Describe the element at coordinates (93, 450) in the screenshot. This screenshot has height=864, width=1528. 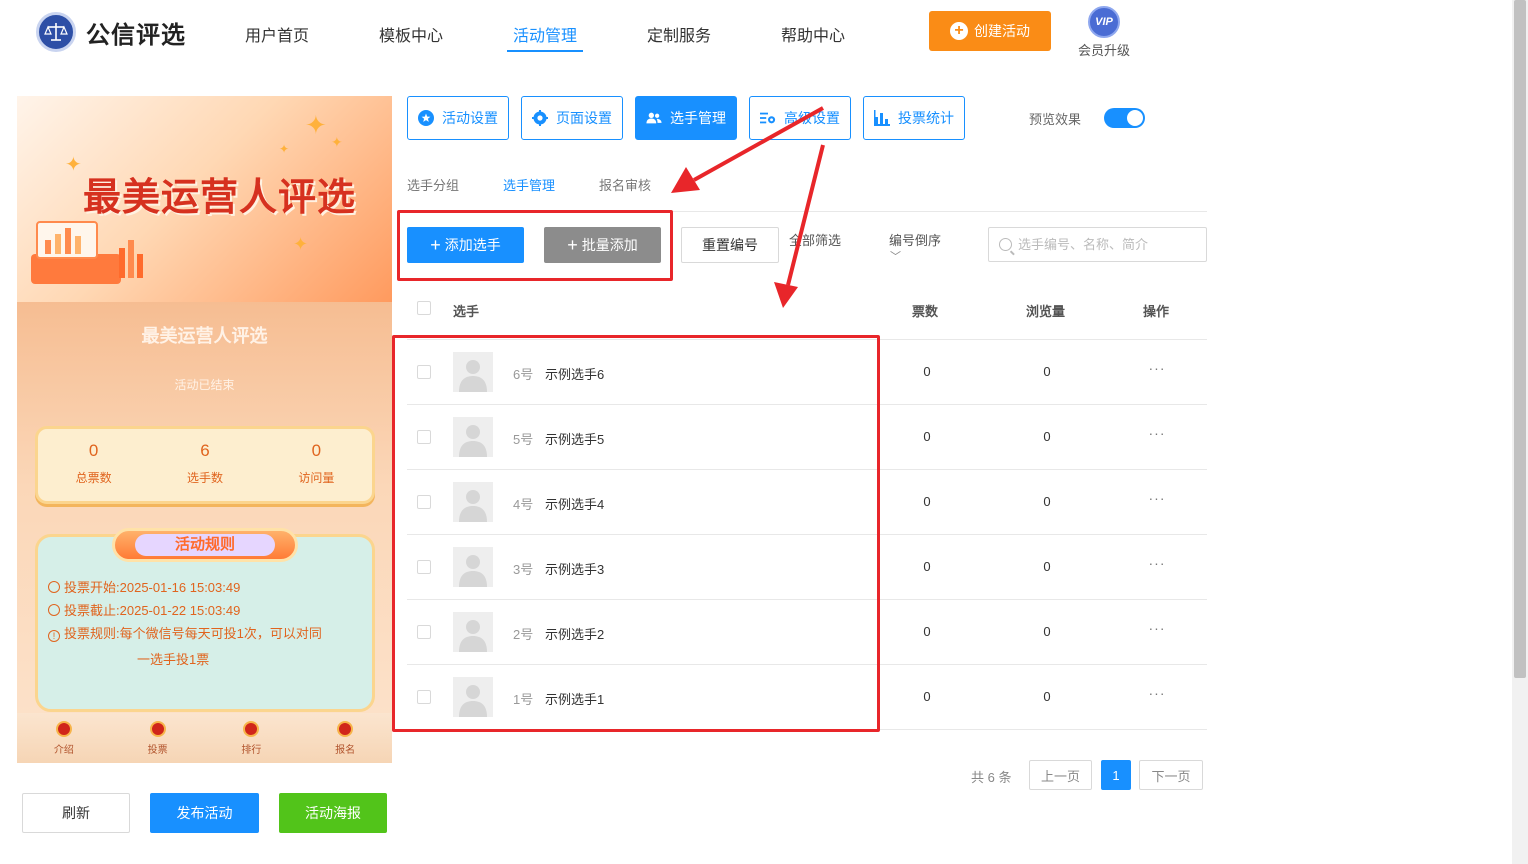
I see `stat-value: 0` at that location.